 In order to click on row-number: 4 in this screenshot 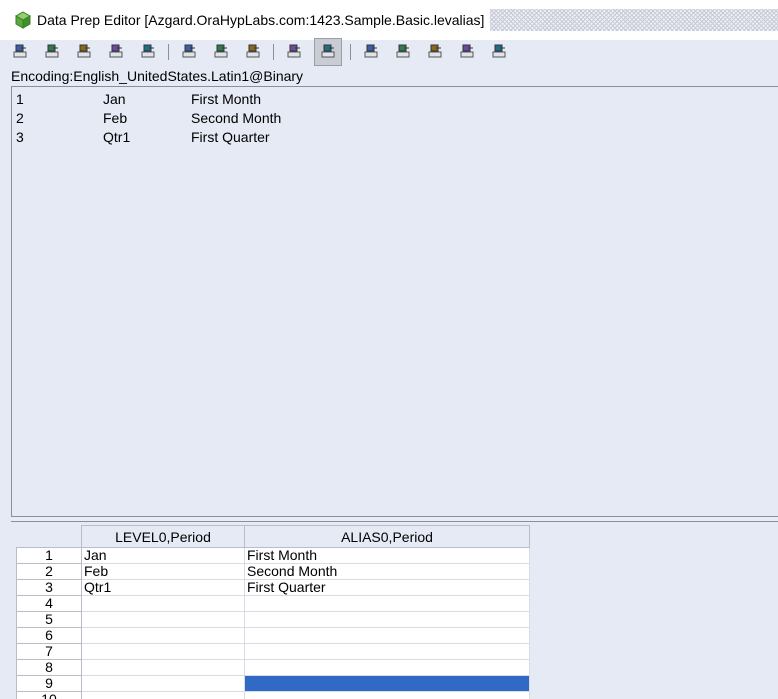, I will do `click(49, 603)`.